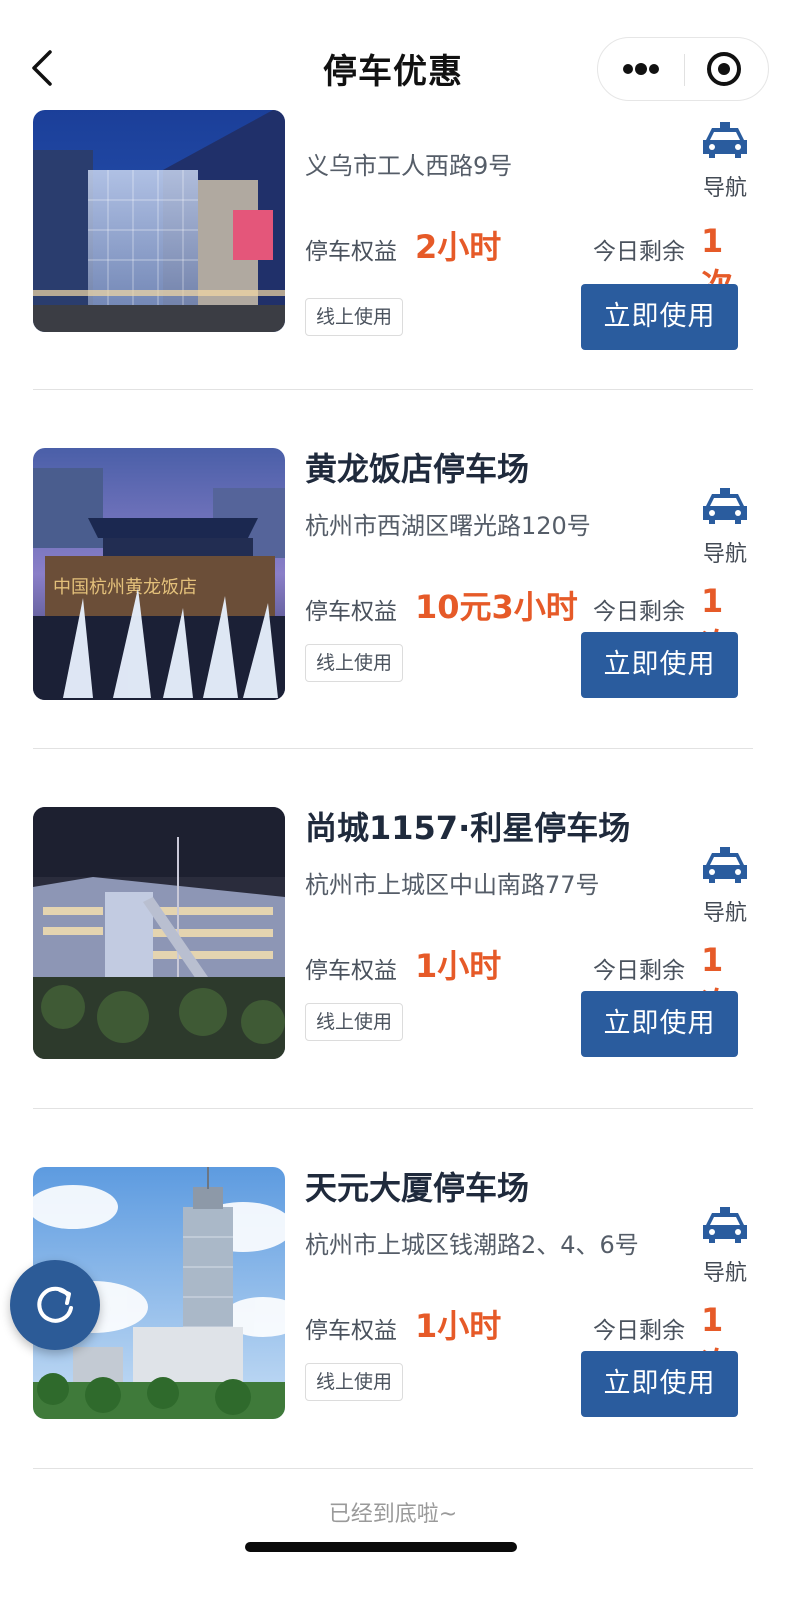  What do you see at coordinates (393, 1514) in the screenshot?
I see `end-of-list-text: 已经到底啦~` at bounding box center [393, 1514].